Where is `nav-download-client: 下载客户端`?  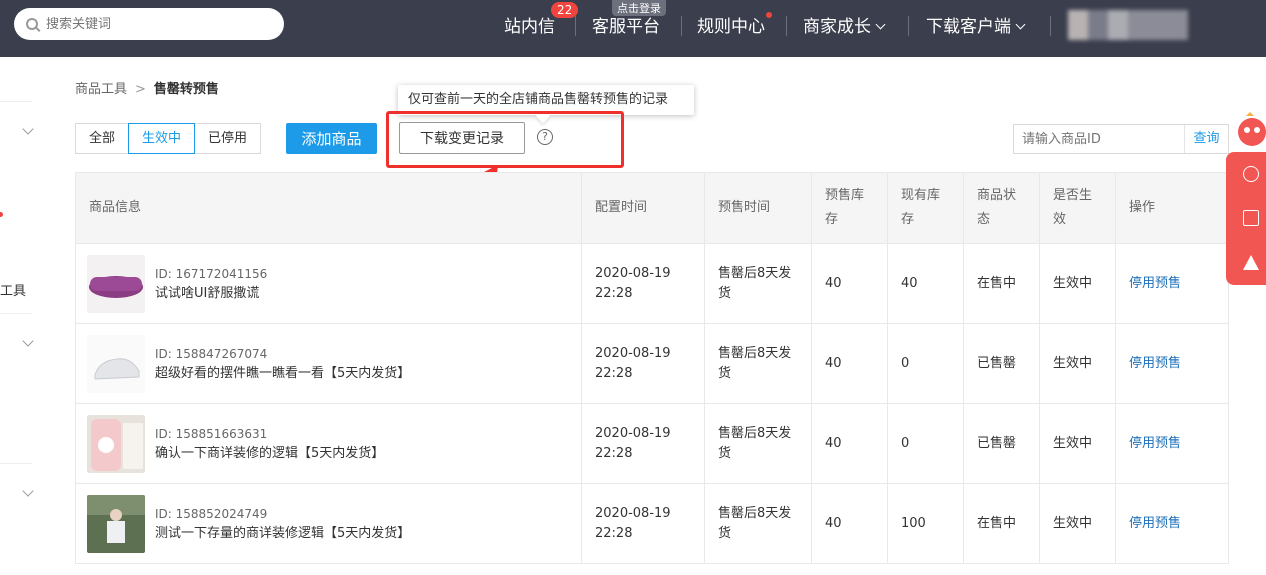 nav-download-client: 下载客户端 is located at coordinates (976, 24).